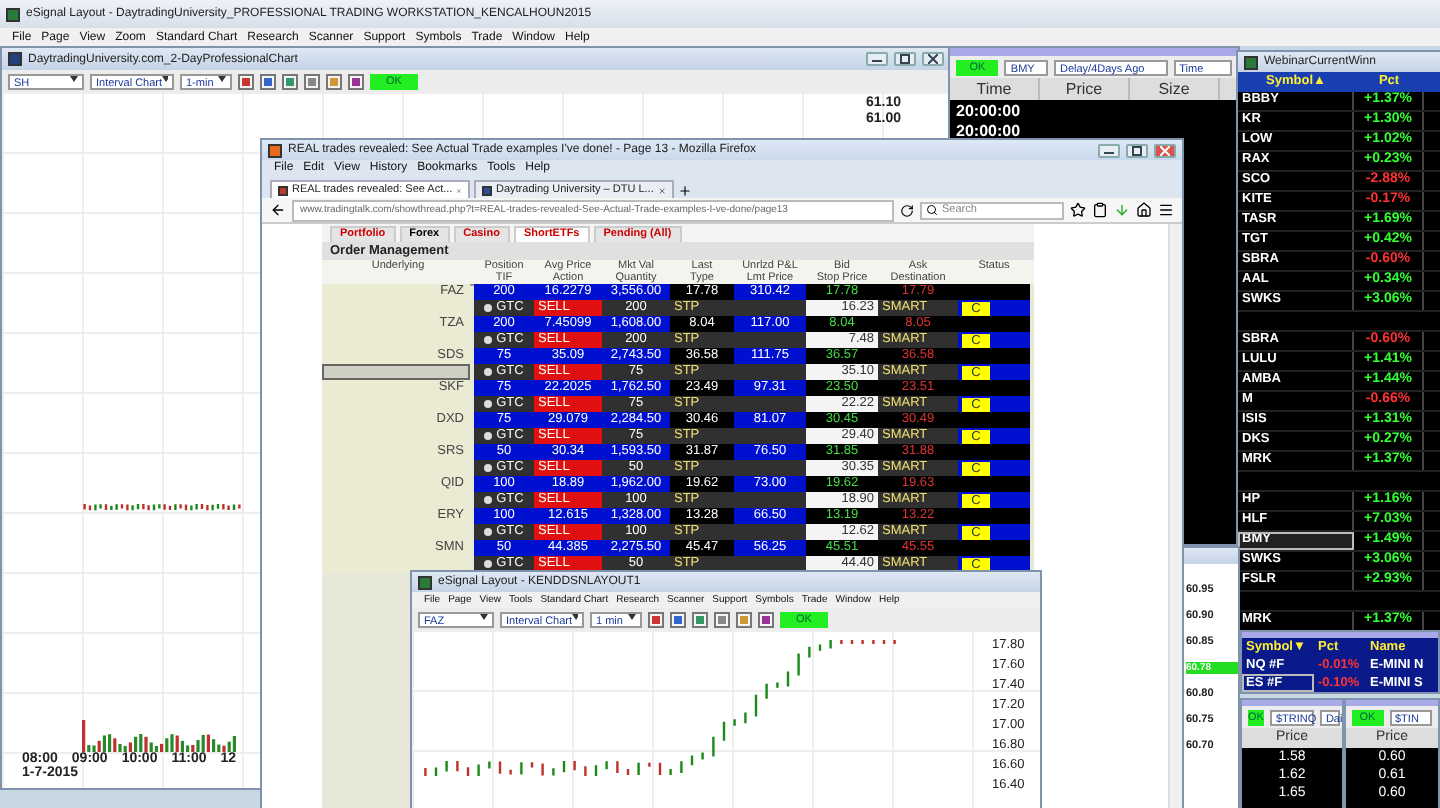 The height and width of the screenshot is (808, 1440). What do you see at coordinates (1100, 210) in the screenshot?
I see `clipboard-icon` at bounding box center [1100, 210].